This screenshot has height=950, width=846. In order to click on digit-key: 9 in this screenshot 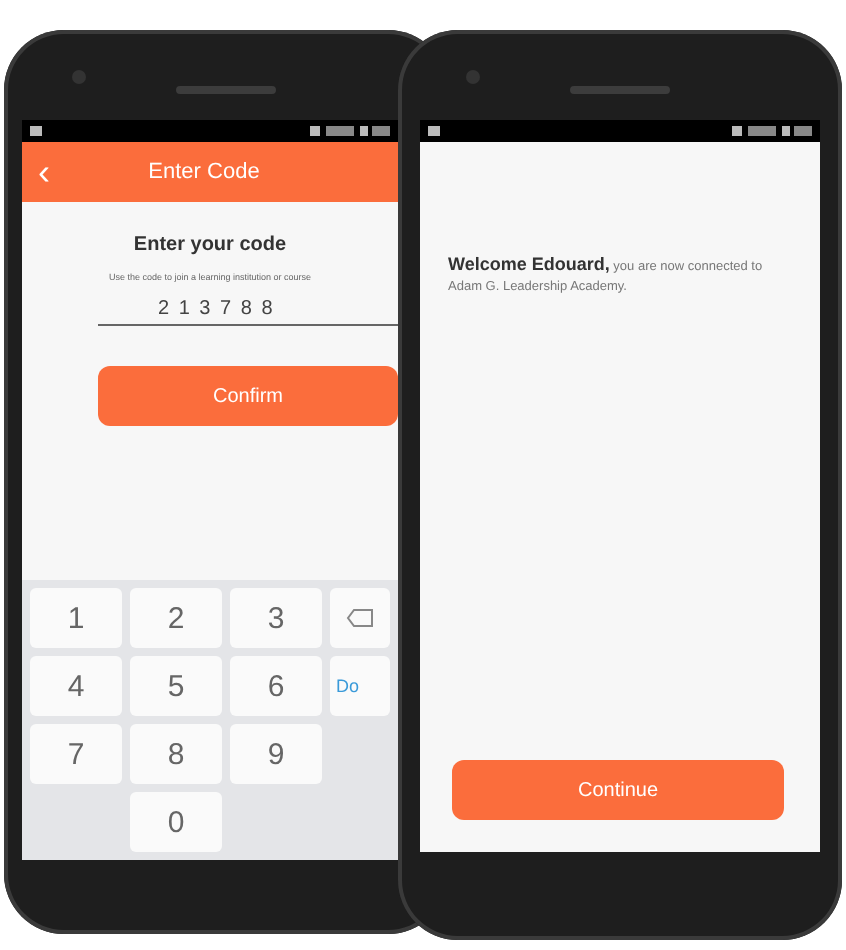, I will do `click(276, 754)`.